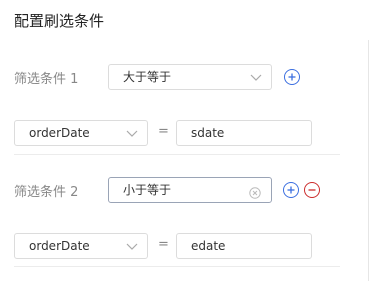 The width and height of the screenshot is (371, 281). What do you see at coordinates (368, 160) in the screenshot?
I see `panel-divider` at bounding box center [368, 160].